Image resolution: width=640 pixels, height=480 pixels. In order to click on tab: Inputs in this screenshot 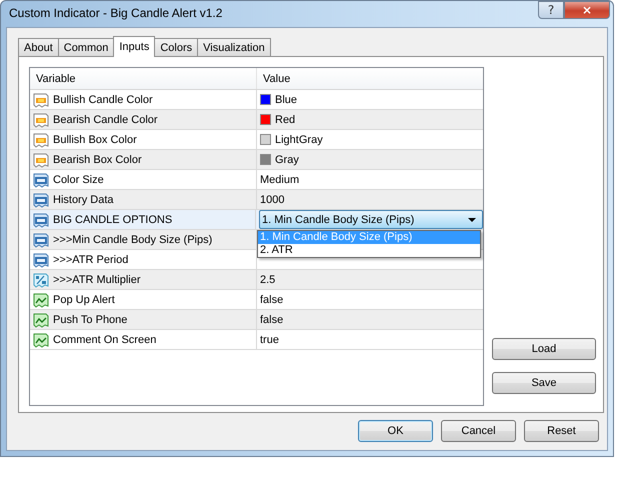, I will do `click(134, 46)`.